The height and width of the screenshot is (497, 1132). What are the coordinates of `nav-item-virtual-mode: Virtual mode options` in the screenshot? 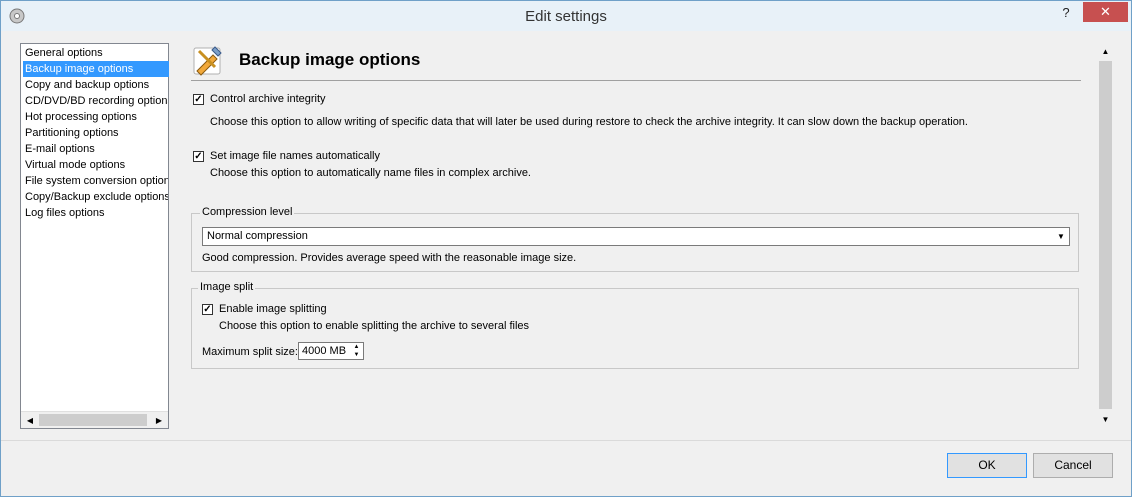 It's located at (95, 165).